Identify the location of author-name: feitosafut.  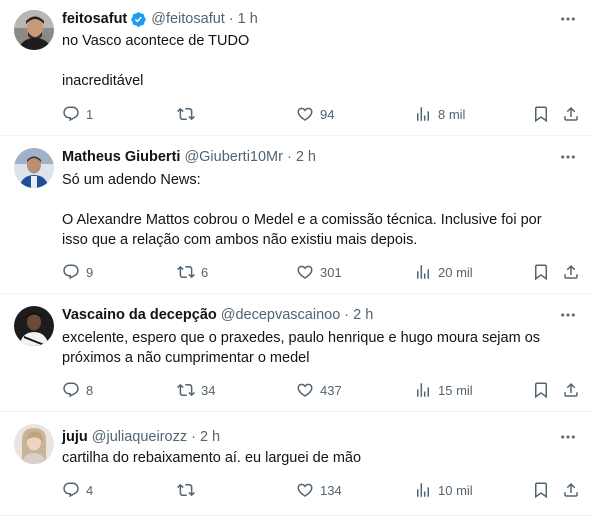
(94, 19).